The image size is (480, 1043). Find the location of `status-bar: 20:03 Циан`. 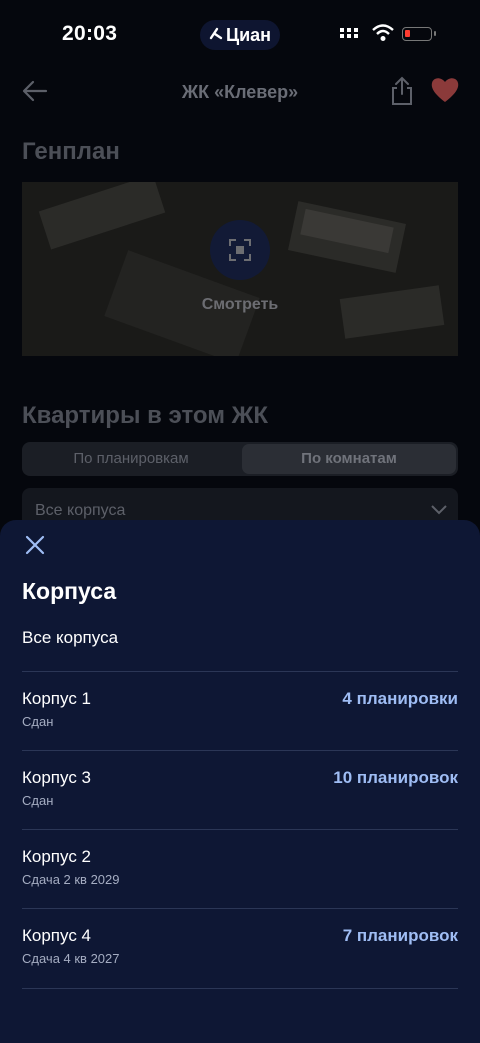

status-bar: 20:03 Циан is located at coordinates (240, 35).